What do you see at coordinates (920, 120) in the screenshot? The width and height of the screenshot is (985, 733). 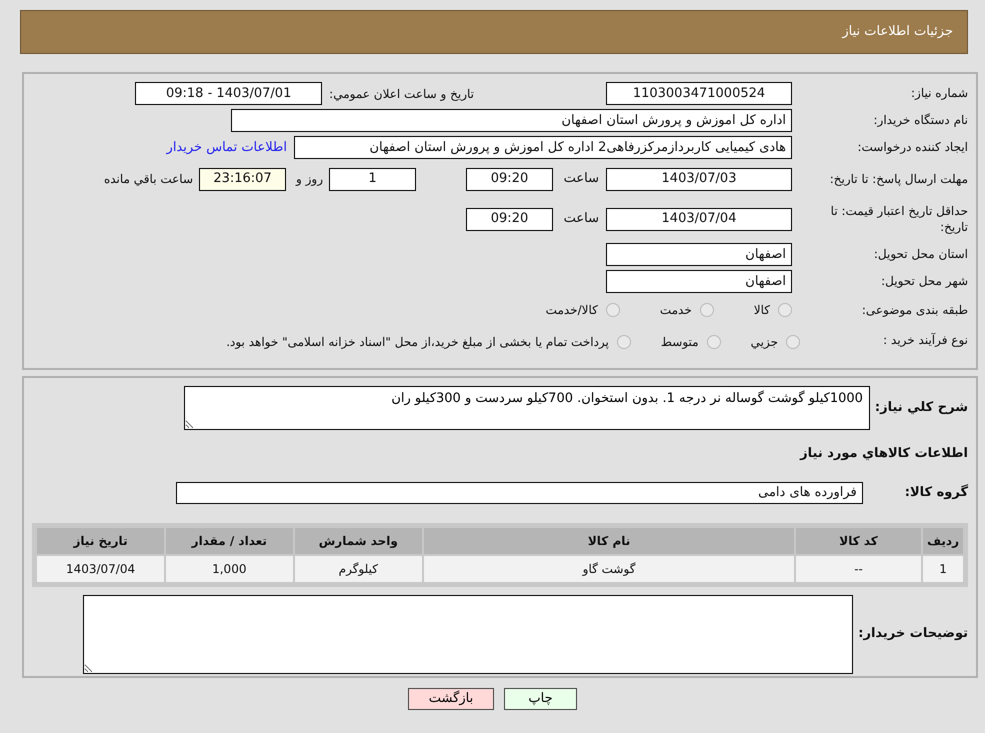 I see `field-label: نام دستگاه خریدار:` at bounding box center [920, 120].